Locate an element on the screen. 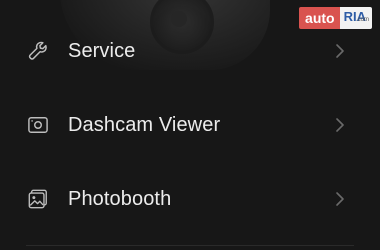 Image resolution: width=380 pixels, height=250 pixels. wrench-icon is located at coordinates (38, 51).